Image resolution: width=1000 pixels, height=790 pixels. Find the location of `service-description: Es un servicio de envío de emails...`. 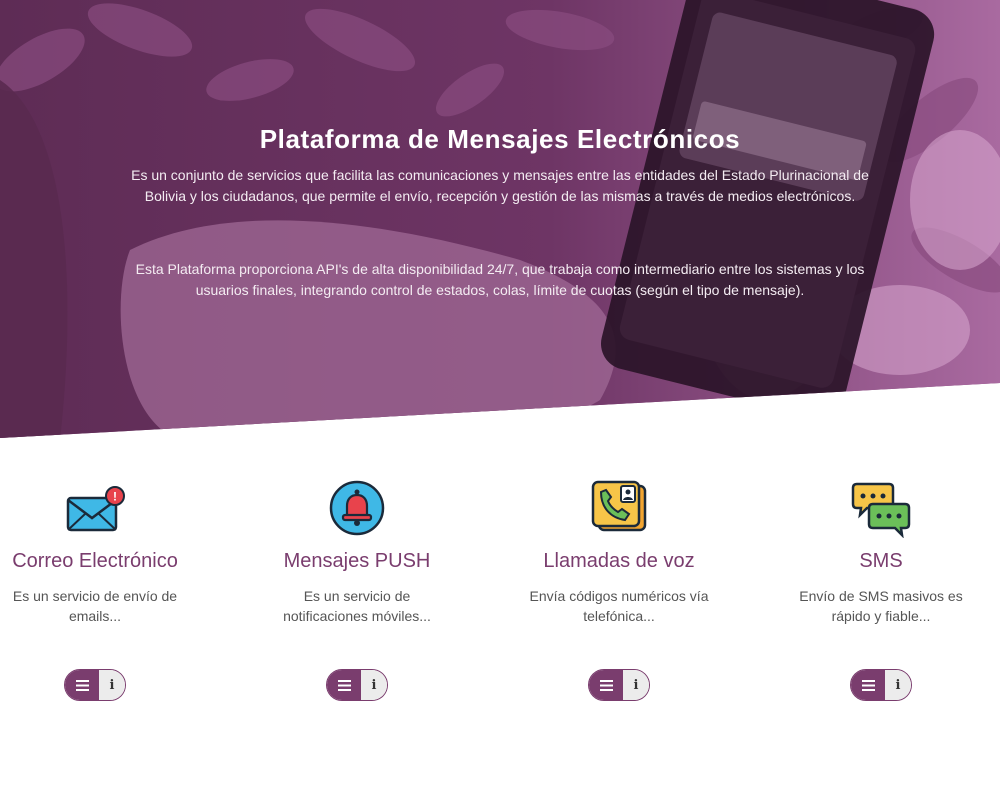

service-description: Es un servicio de envío de emails... is located at coordinates (95, 606).